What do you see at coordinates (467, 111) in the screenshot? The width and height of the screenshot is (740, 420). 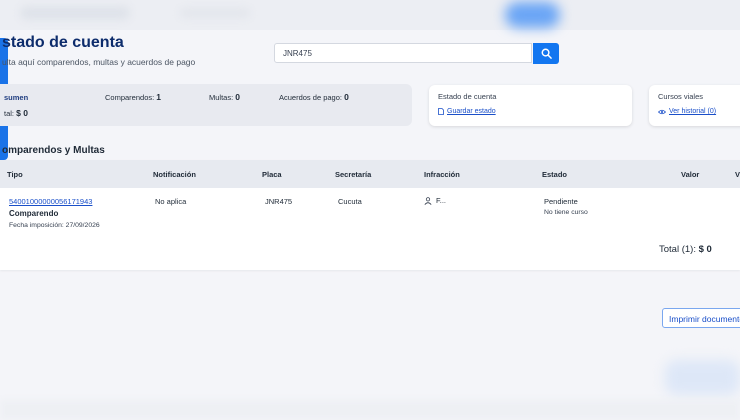 I see `guardar-estado-link: Guardar estado` at bounding box center [467, 111].